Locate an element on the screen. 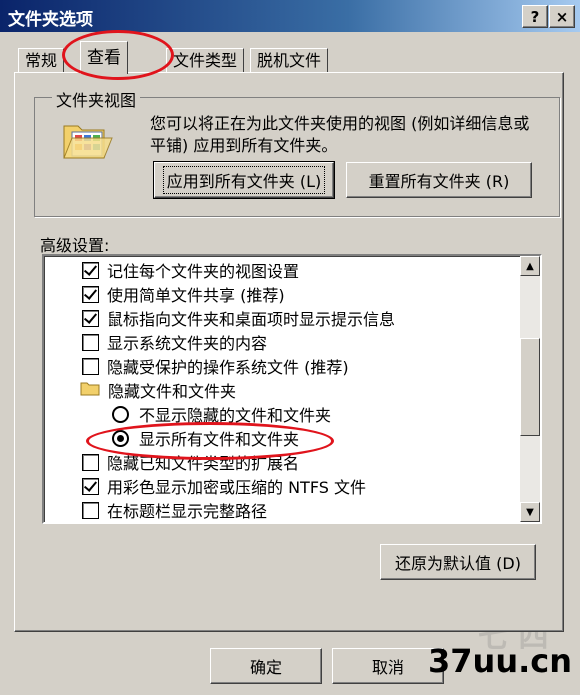  apply-to-all-folders-label: 应用到所有文件夹 (L) is located at coordinates (244, 180).